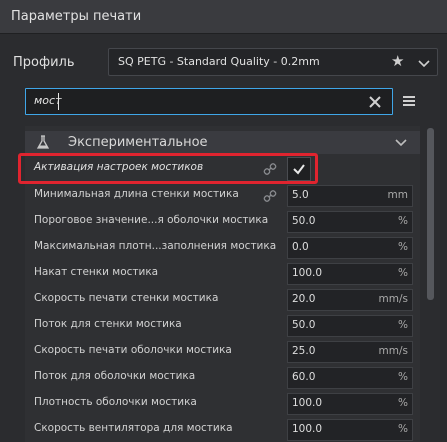 The width and height of the screenshot is (447, 442). Describe the element at coordinates (222, 300) in the screenshot. I see `setting-row: Скорость печати стенки мостика 20.0 mm/s` at that location.